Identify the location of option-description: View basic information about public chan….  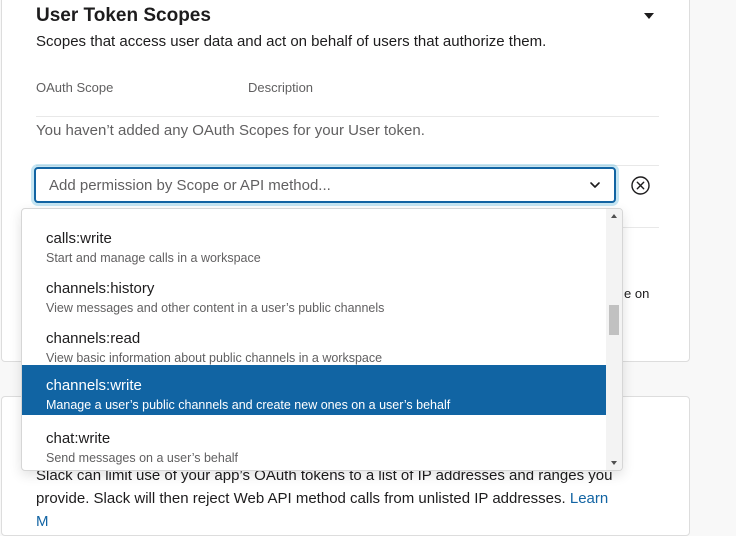
(214, 358).